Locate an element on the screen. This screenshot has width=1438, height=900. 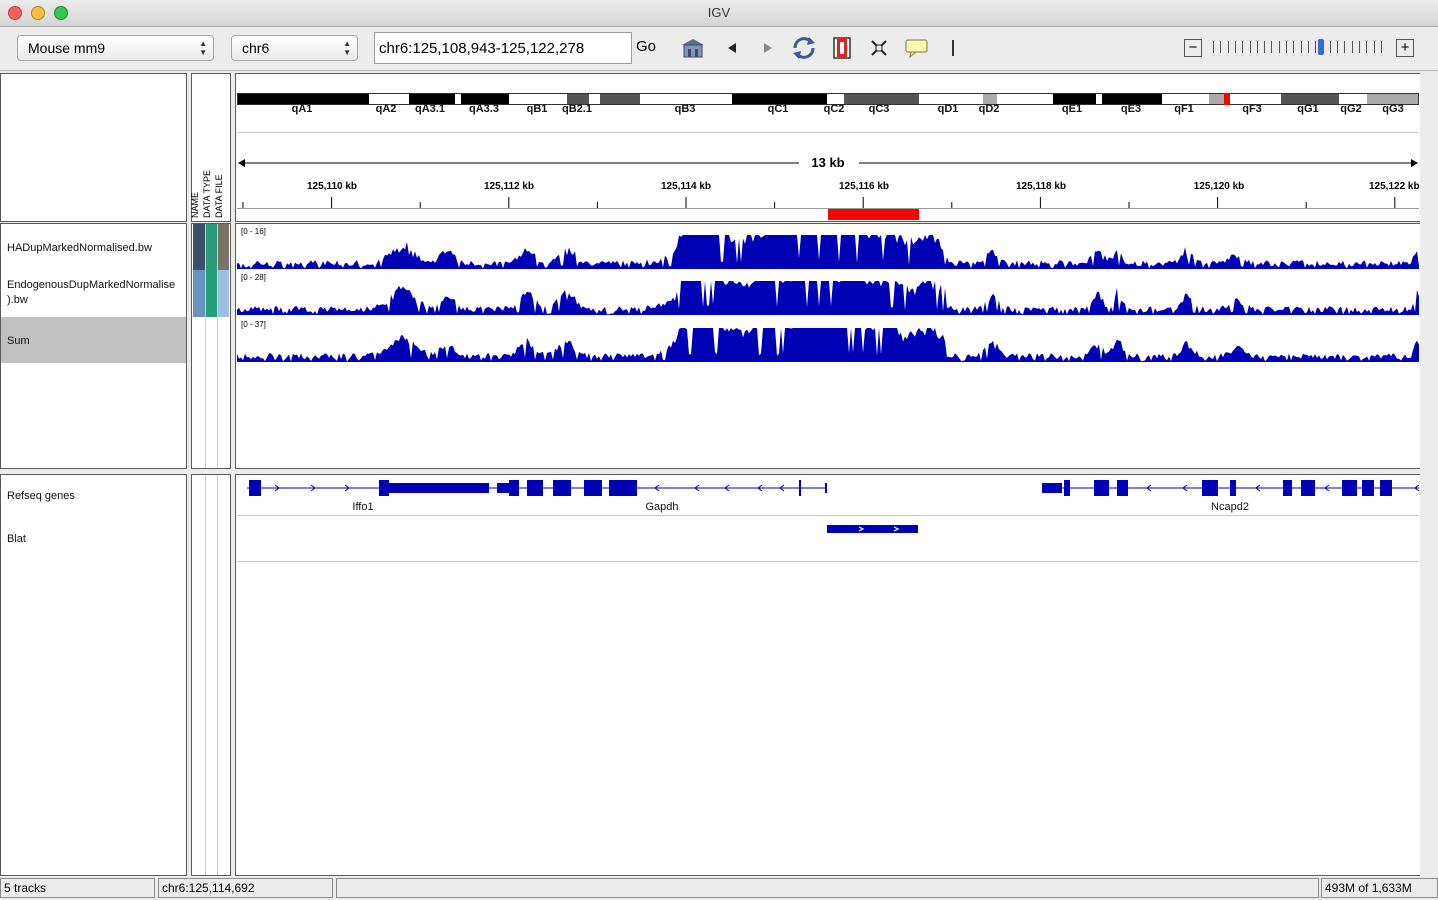
attribute-header-name: NAME is located at coordinates (195, 205).